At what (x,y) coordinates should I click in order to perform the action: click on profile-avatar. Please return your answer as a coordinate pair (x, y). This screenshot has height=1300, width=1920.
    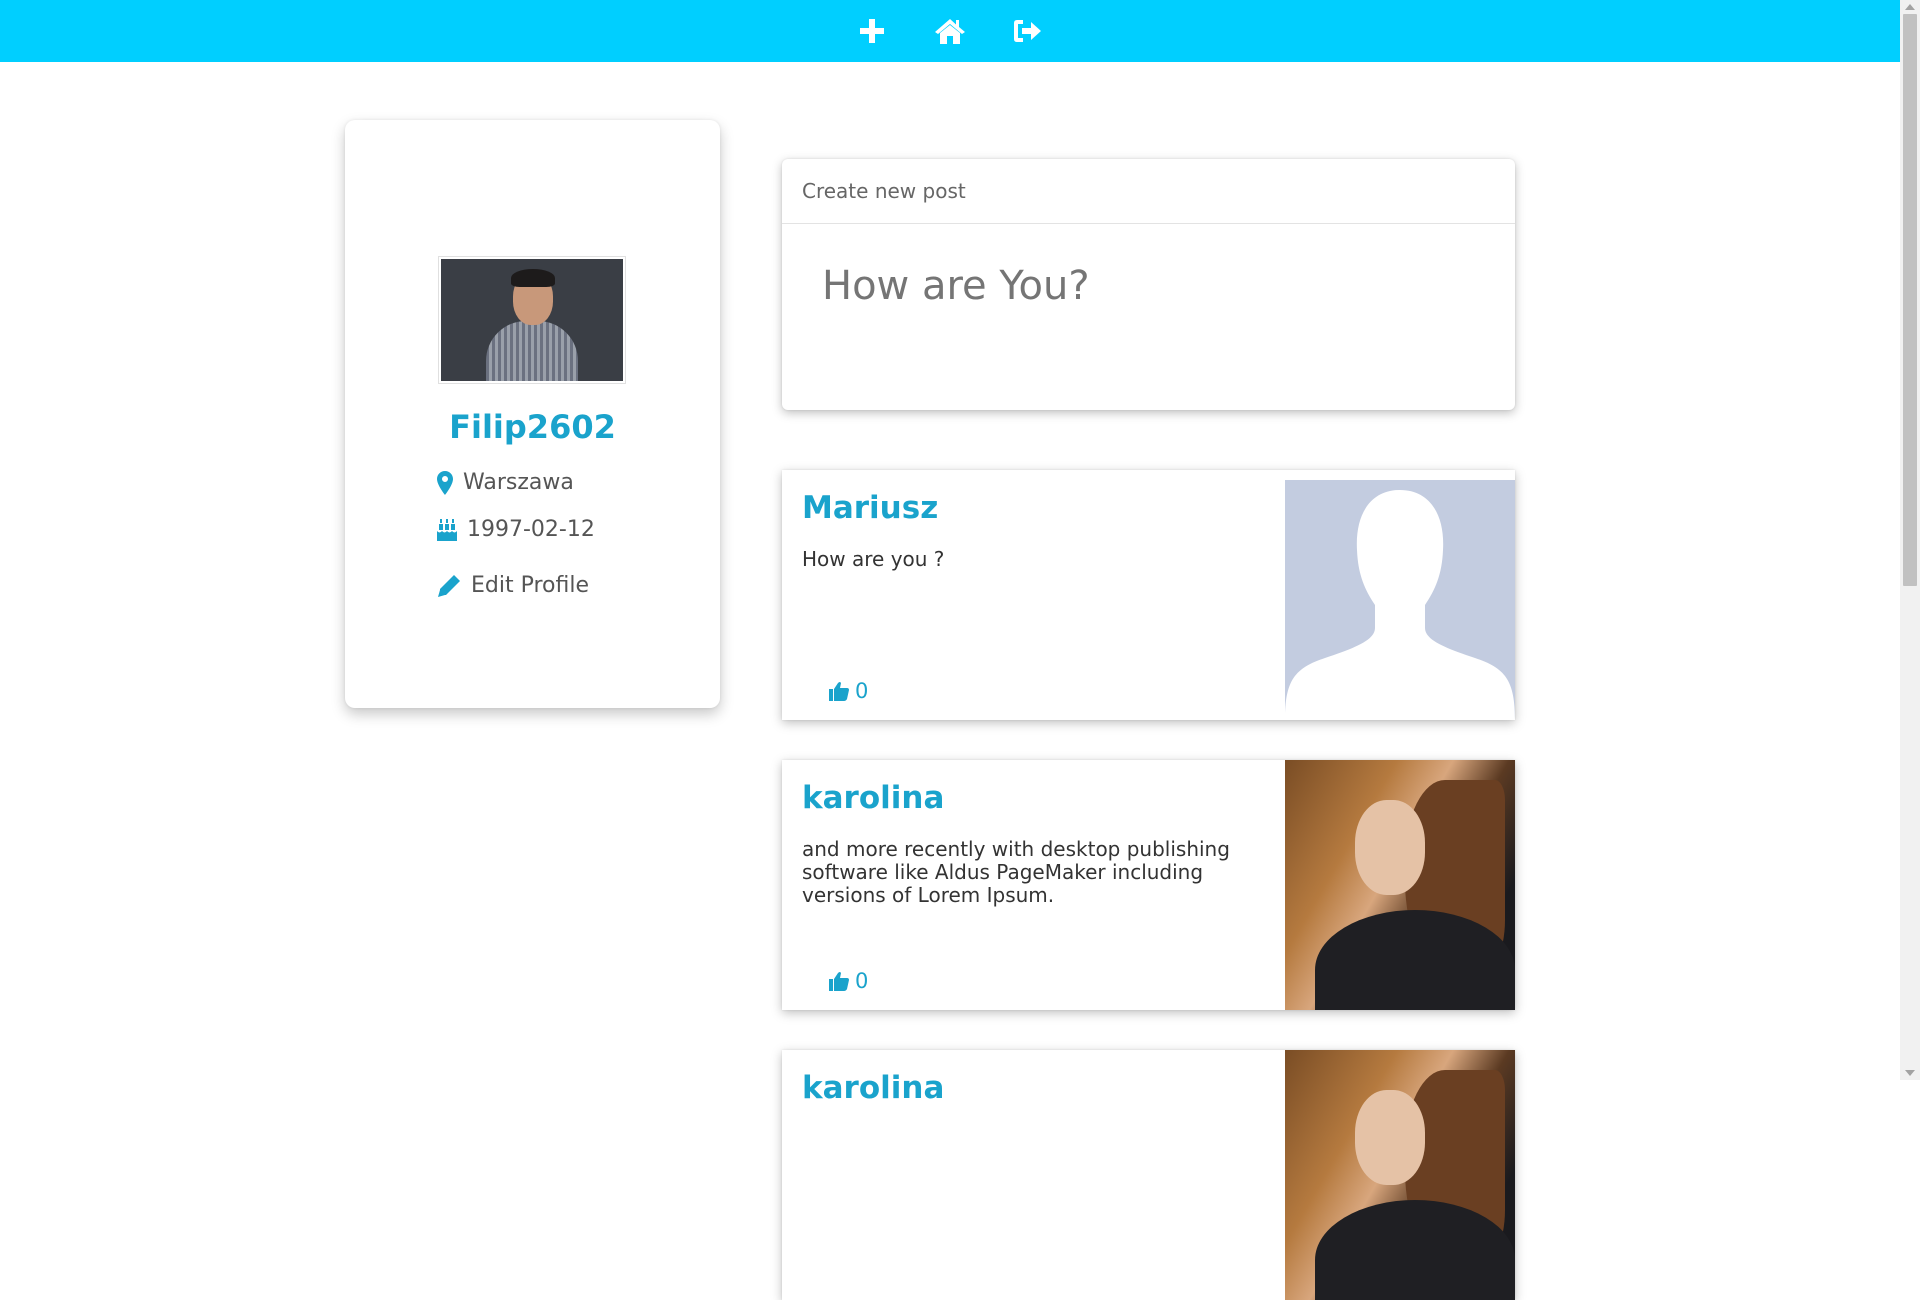
    Looking at the image, I should click on (532, 320).